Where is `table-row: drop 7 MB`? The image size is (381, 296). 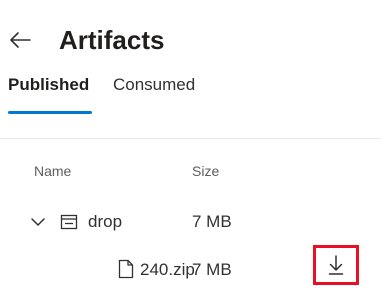 table-row: drop 7 MB is located at coordinates (190, 222).